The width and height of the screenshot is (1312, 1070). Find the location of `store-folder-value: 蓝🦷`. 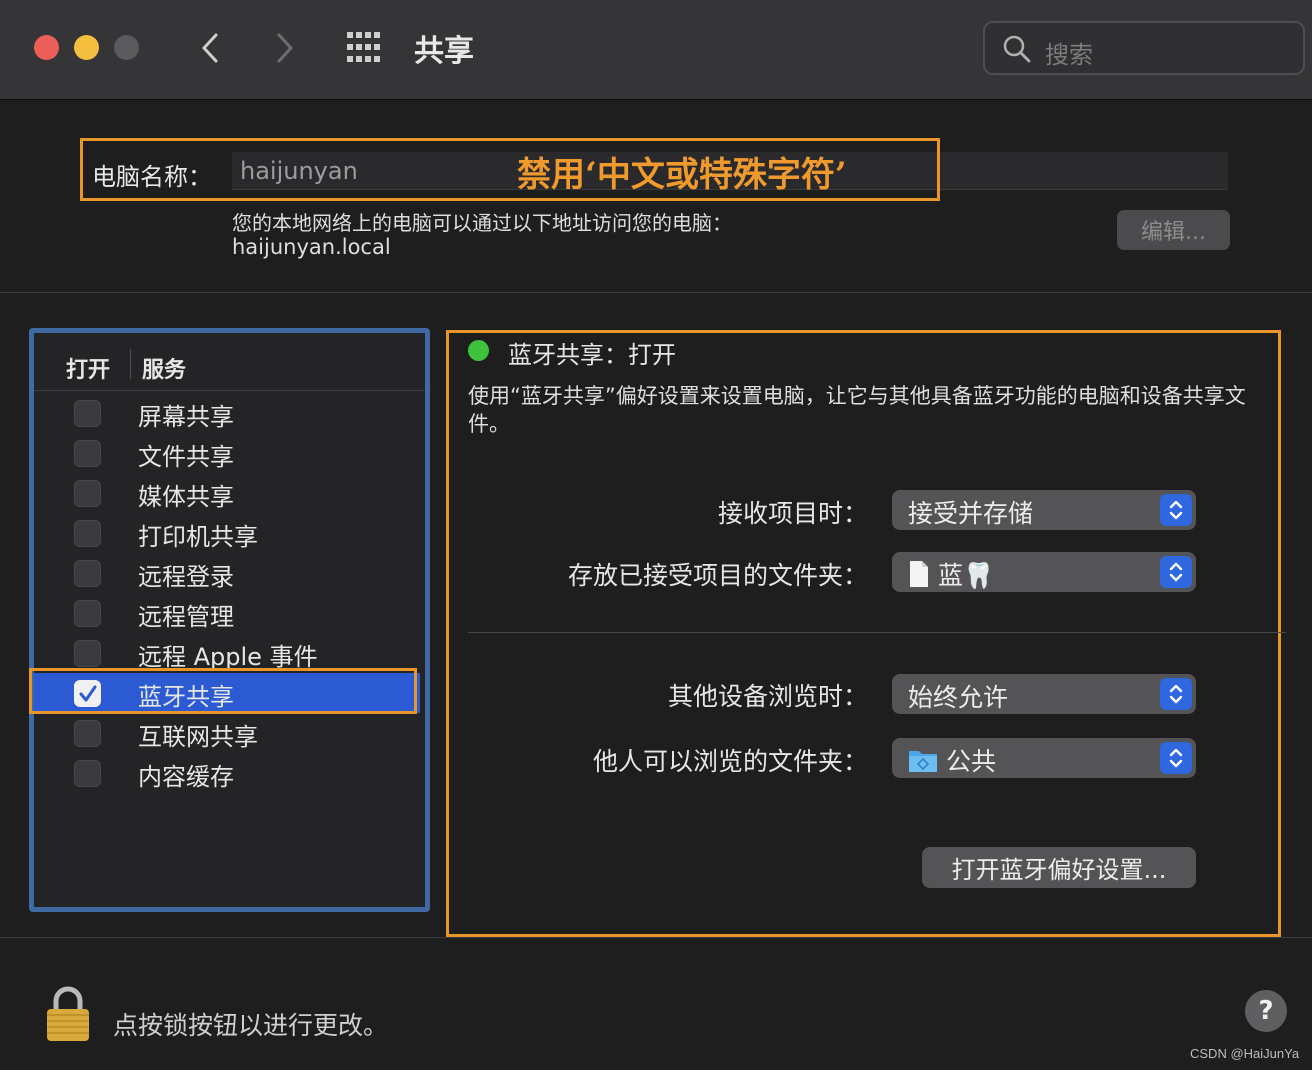

store-folder-value: 蓝🦷 is located at coordinates (966, 575).